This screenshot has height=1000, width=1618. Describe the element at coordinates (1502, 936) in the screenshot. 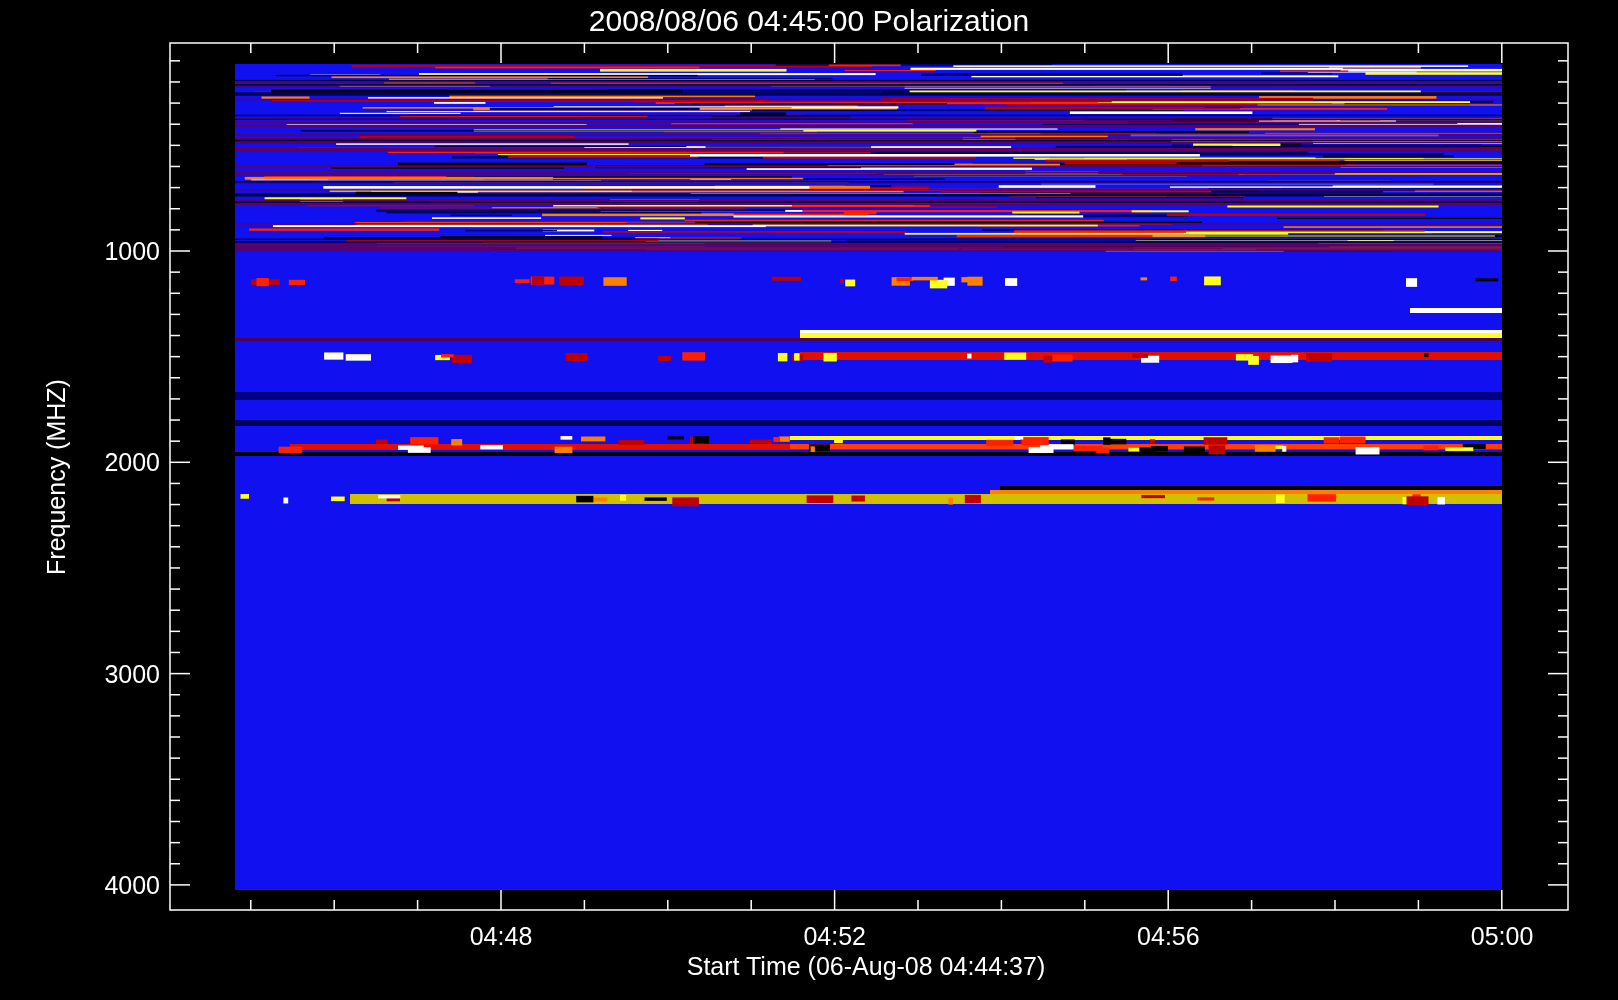

I see `x-tick-label: 05:00` at that location.